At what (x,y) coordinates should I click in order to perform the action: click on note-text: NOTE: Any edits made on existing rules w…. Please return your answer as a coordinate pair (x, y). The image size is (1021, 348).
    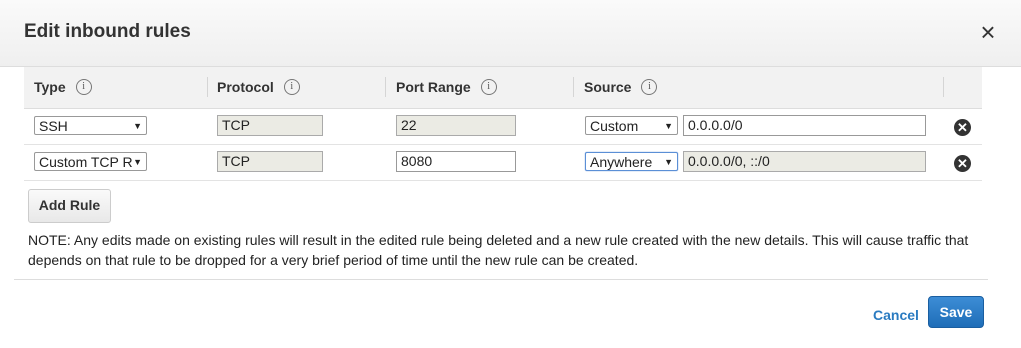
    Looking at the image, I should click on (498, 250).